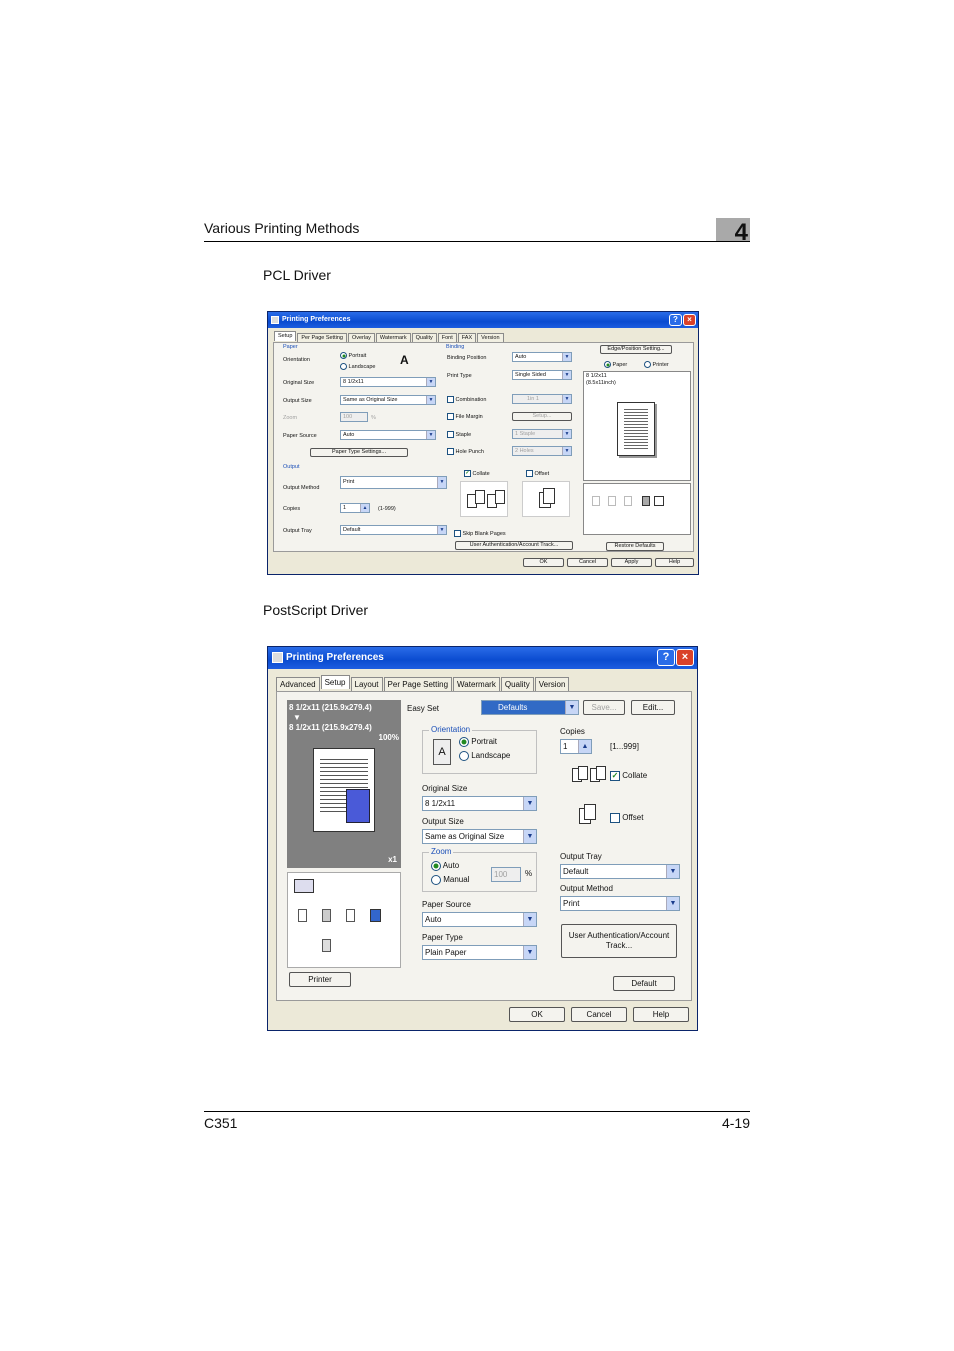  Describe the element at coordinates (530, 707) in the screenshot. I see `easy-set-select: Defaults ▼` at that location.